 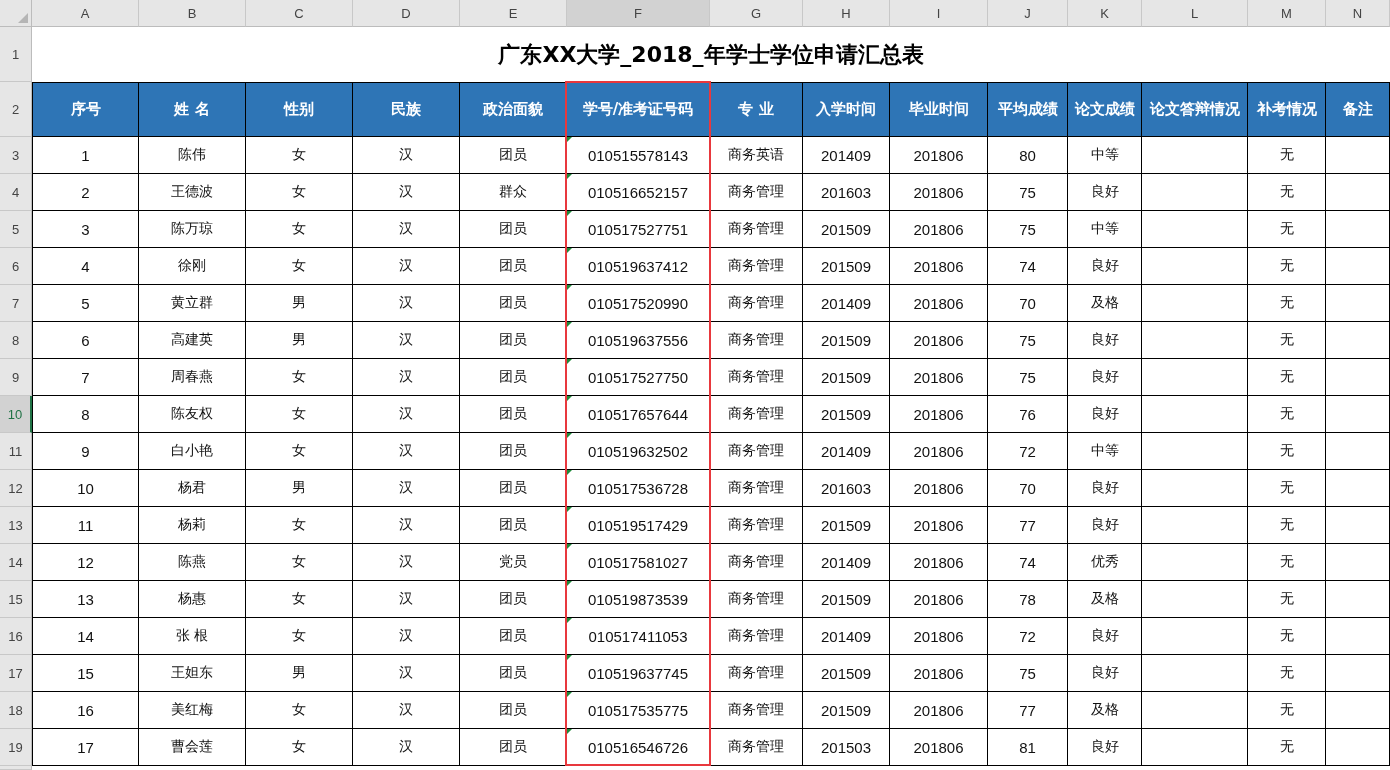 What do you see at coordinates (16, 192) in the screenshot?
I see `row-header: 4` at bounding box center [16, 192].